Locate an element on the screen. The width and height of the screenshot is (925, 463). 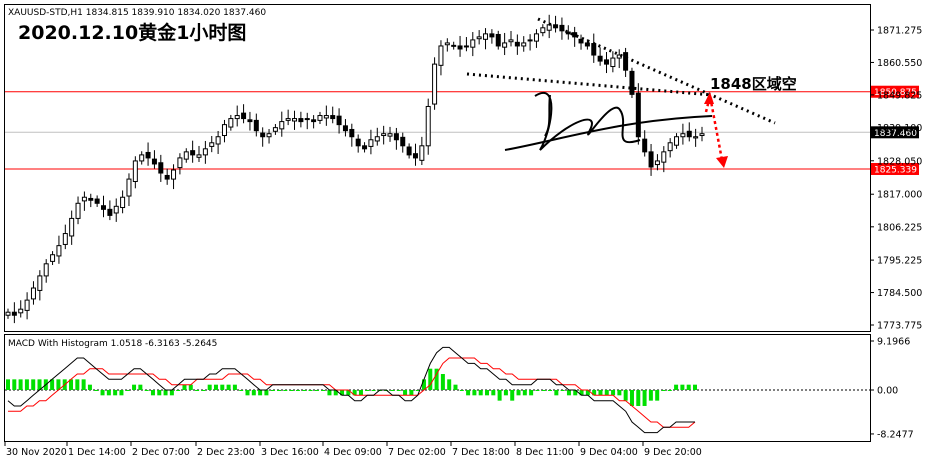
y-tick-label: 1849.825 is located at coordinates (899, 95).